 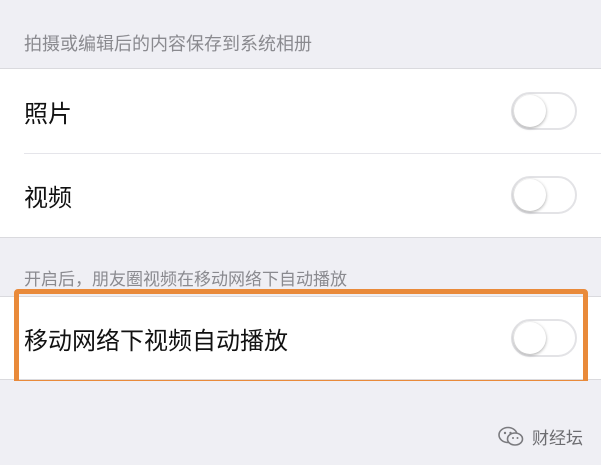 What do you see at coordinates (185, 280) in the screenshot?
I see `autoplay-header: 开启后，朋友圈视频在移动网络下自动播放` at bounding box center [185, 280].